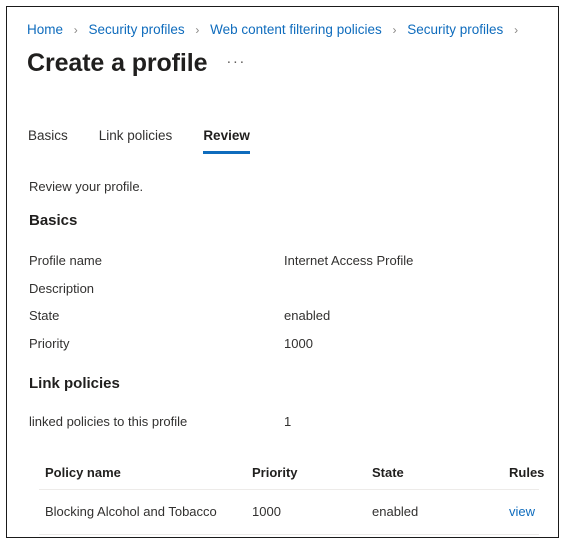 The height and width of the screenshot is (548, 567). Describe the element at coordinates (108, 421) in the screenshot. I see `linked-policies-count-label: linked policies to this profile` at that location.